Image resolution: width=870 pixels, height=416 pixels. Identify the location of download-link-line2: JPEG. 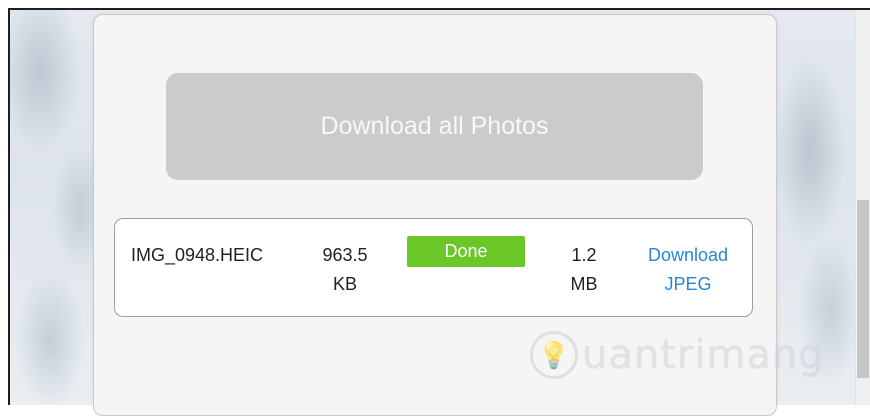
(688, 284).